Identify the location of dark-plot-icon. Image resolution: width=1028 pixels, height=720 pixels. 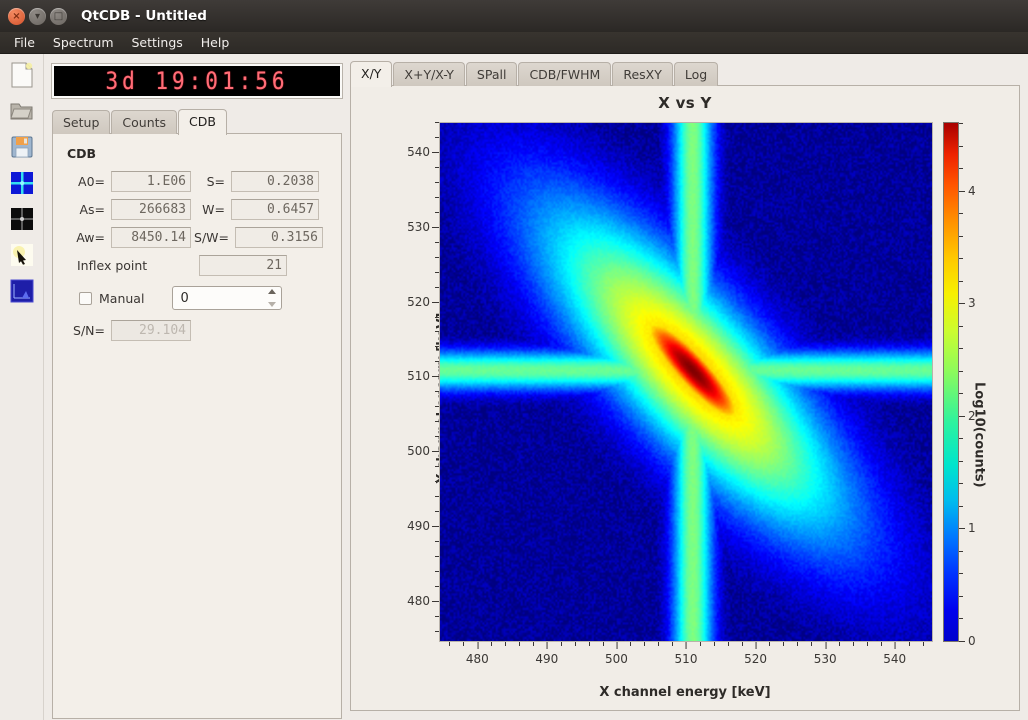
(22, 219).